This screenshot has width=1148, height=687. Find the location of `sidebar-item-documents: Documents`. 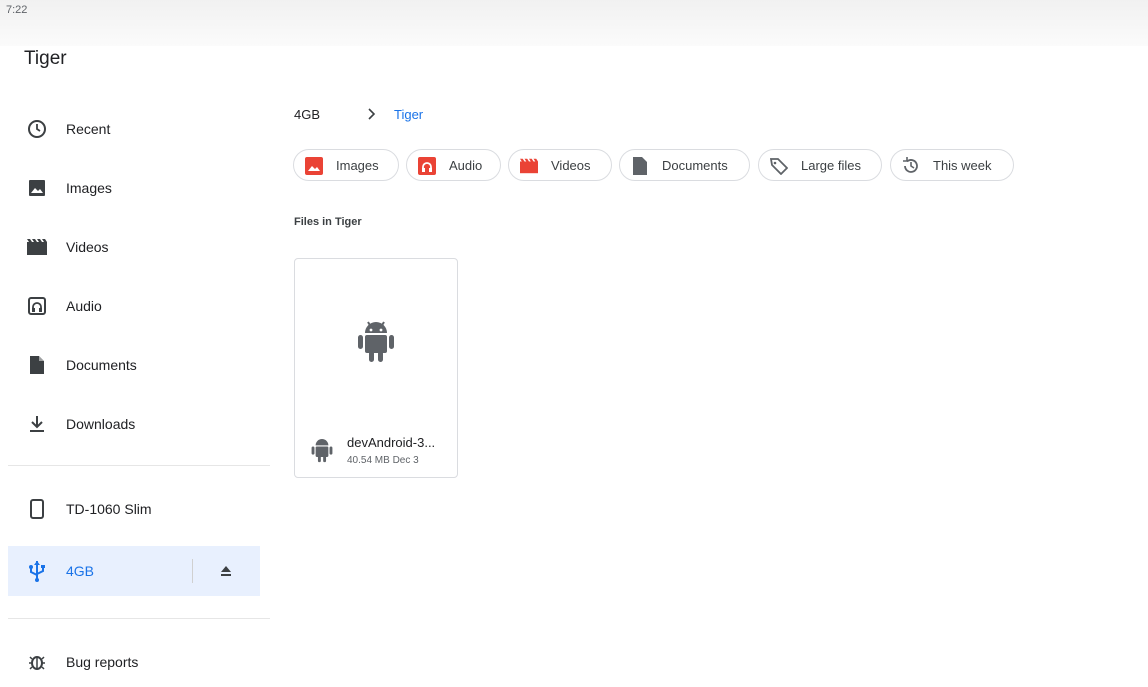

sidebar-item-documents: Documents is located at coordinates (134, 365).